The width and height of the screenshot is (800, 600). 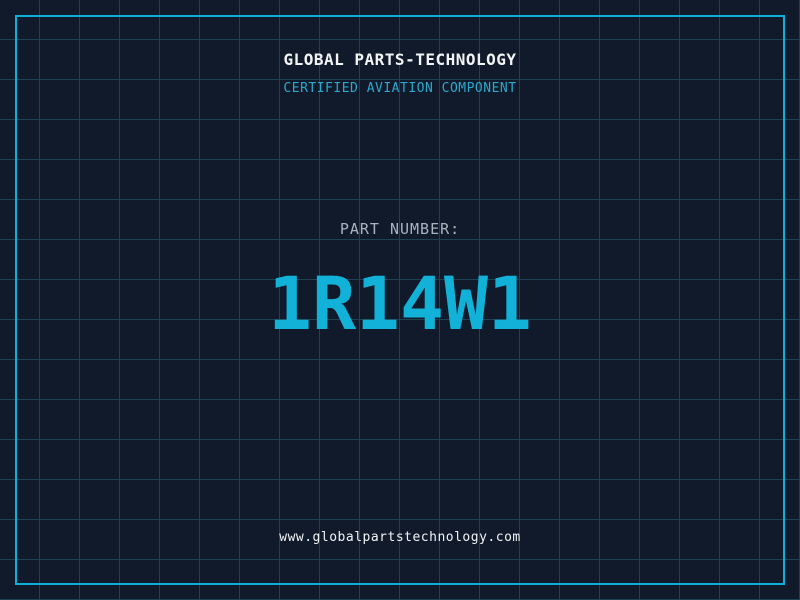 I want to click on part-number-value: 1R14W1, so click(x=400, y=304).